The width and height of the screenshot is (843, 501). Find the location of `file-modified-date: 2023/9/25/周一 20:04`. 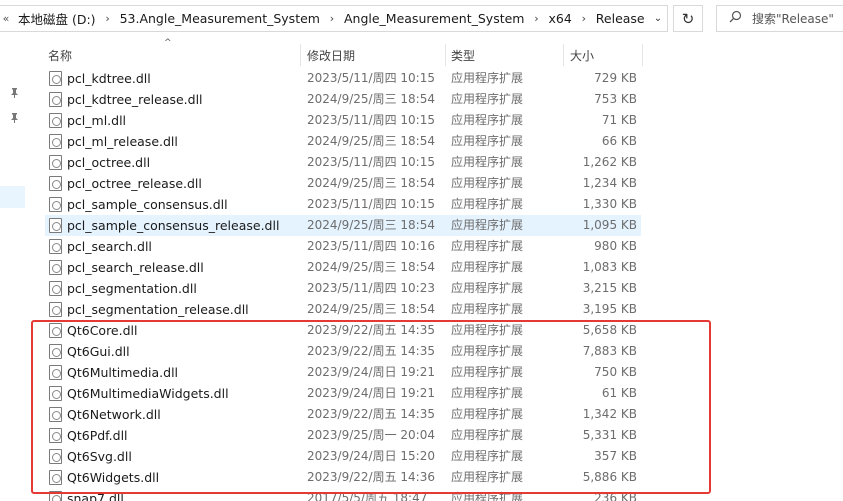

file-modified-date: 2023/9/25/周一 20:04 is located at coordinates (371, 435).